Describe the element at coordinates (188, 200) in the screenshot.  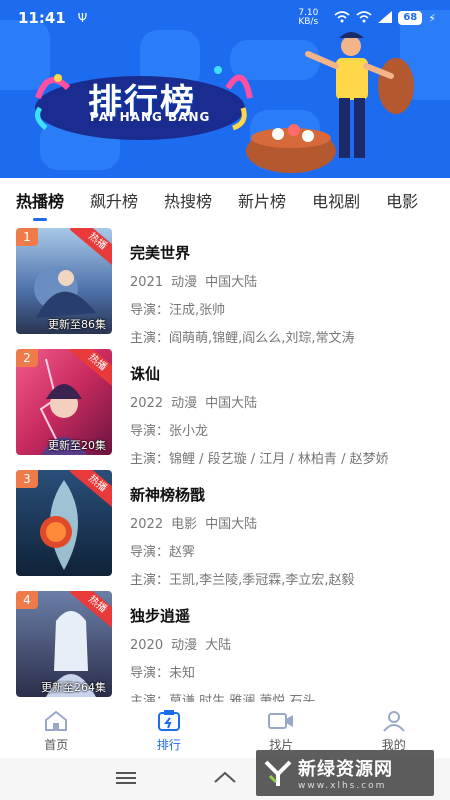
I see `tab-hot-search: 热搜榜` at that location.